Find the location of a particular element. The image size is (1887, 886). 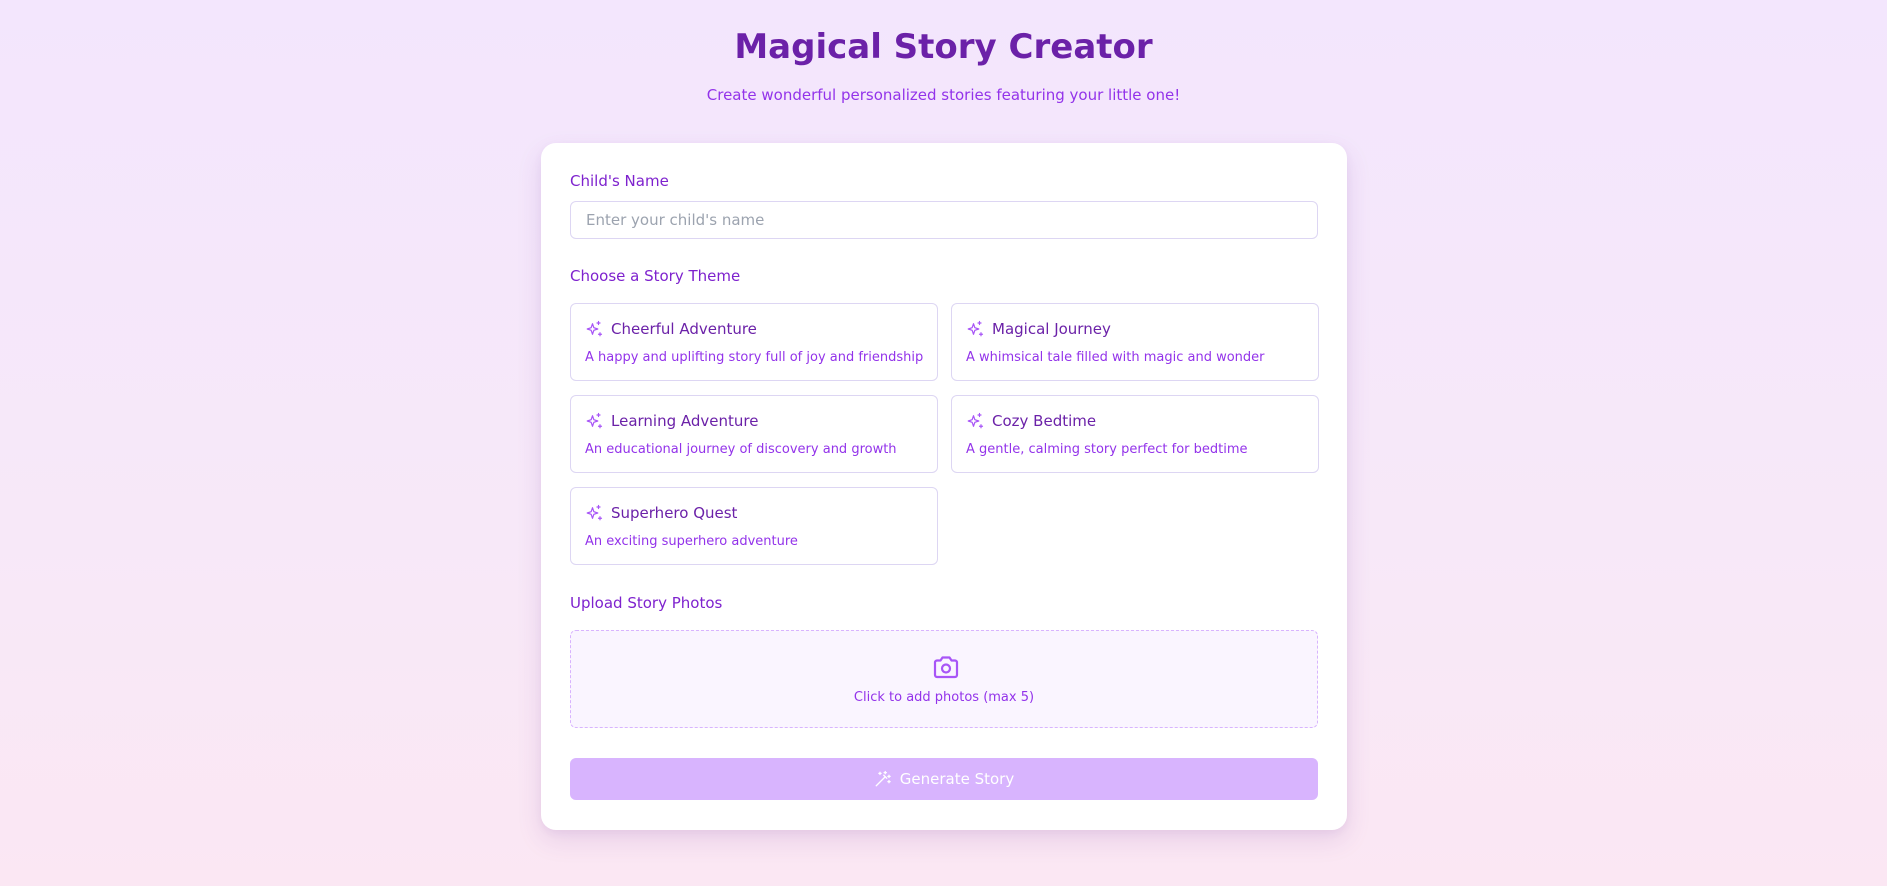

upload-instructions: Click to add photos (max 5) is located at coordinates (944, 697).